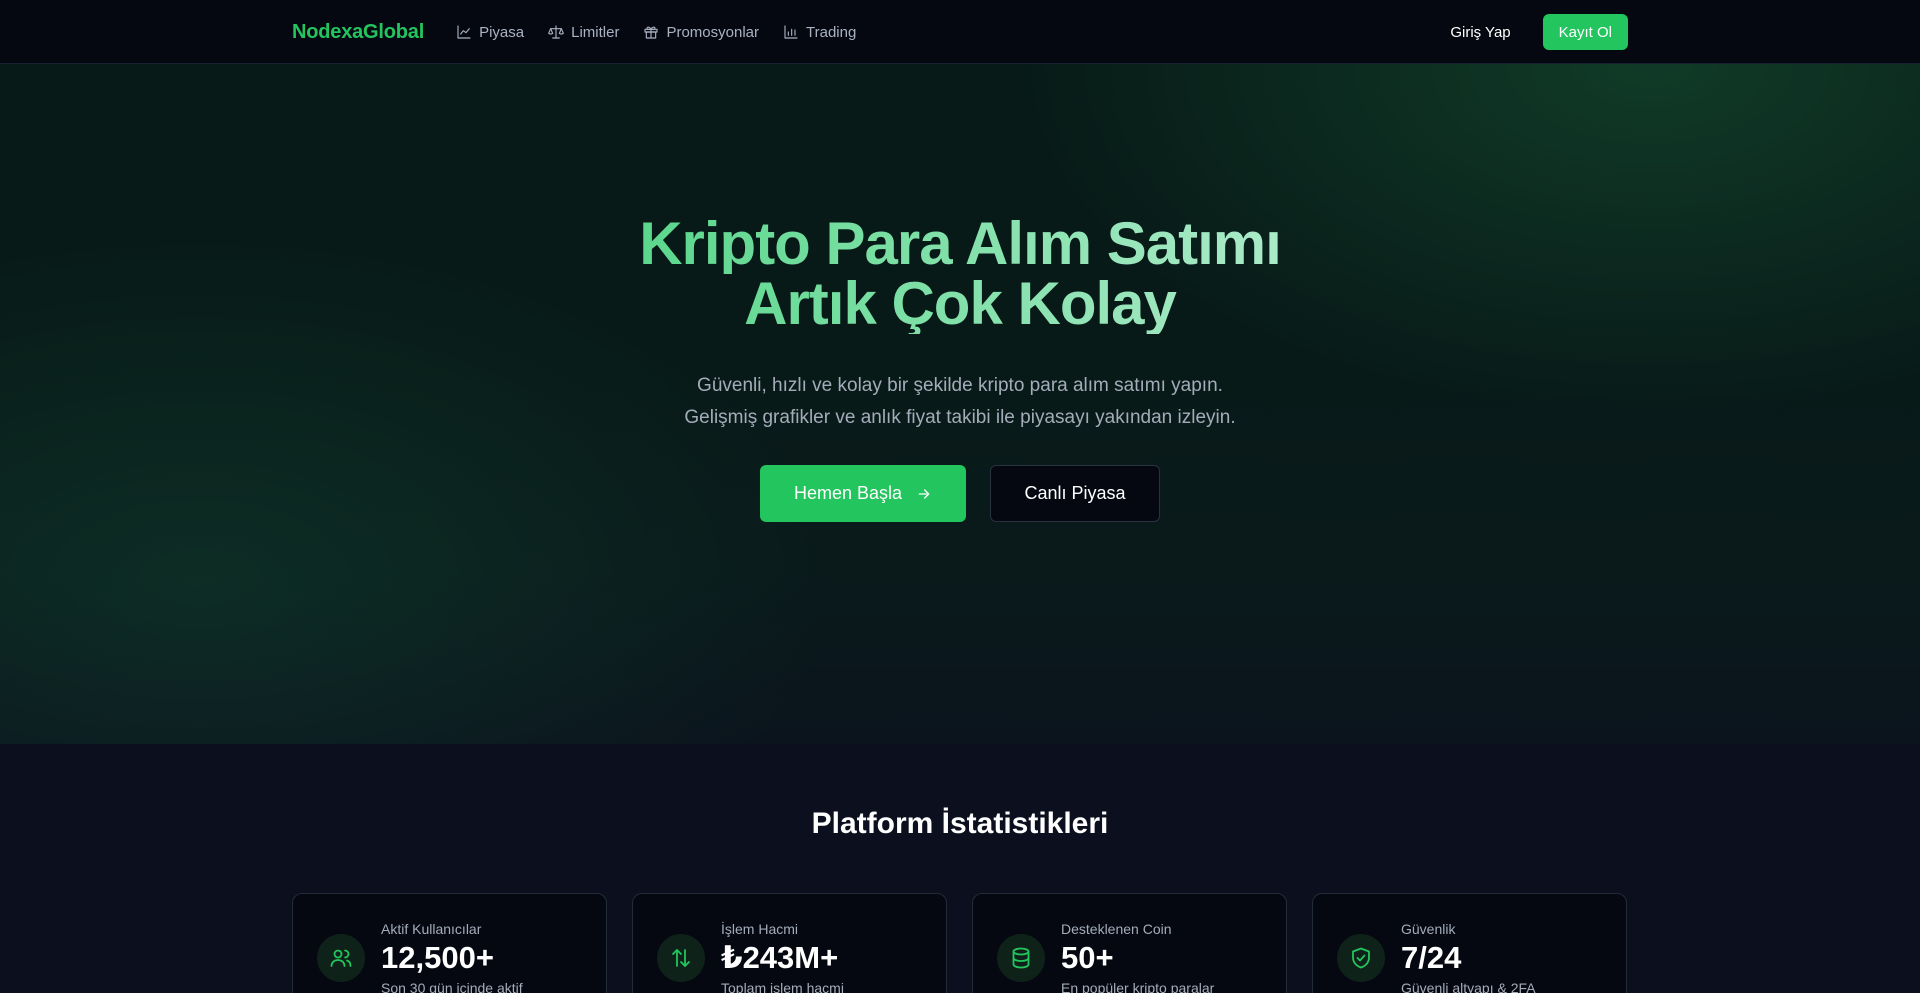  I want to click on stats-title: Platform İstatistikleri, so click(960, 823).